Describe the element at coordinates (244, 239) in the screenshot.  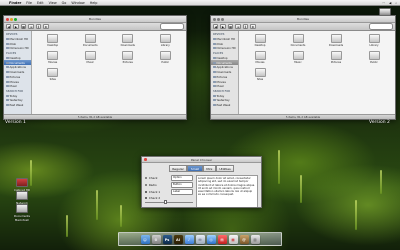
I see `address-book-icon: @` at that location.